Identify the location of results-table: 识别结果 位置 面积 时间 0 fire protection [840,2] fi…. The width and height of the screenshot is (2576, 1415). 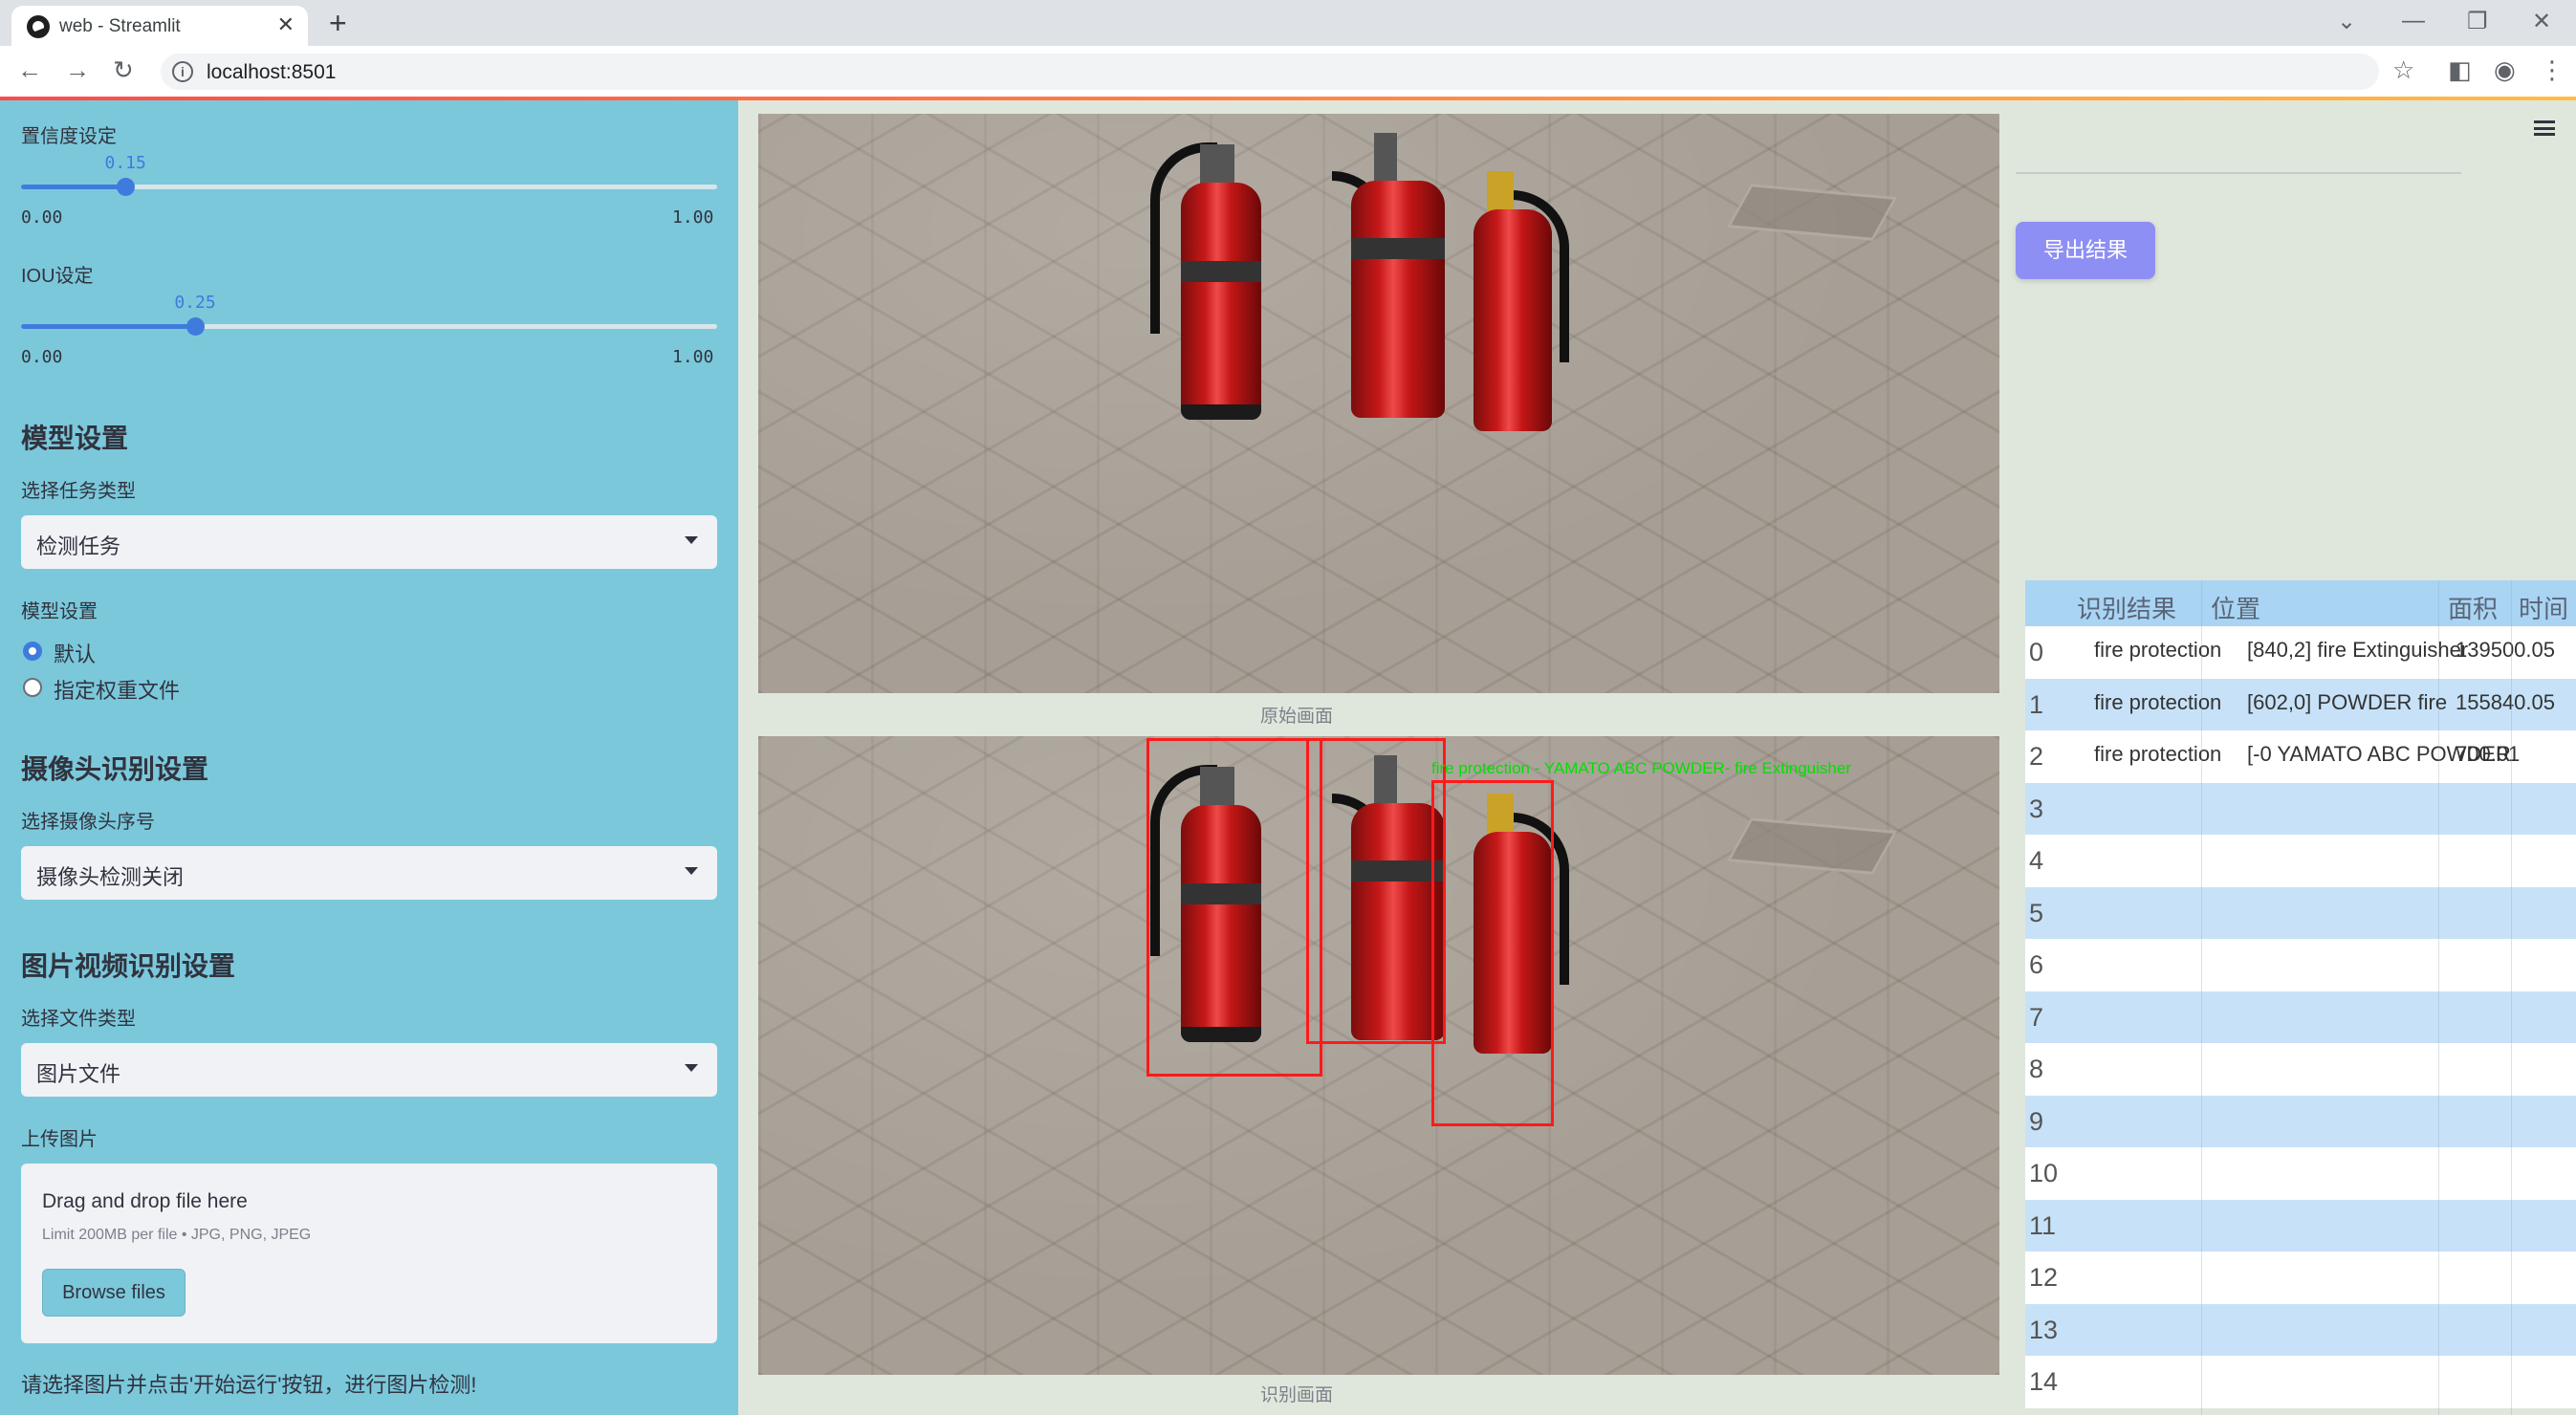
(2300, 997).